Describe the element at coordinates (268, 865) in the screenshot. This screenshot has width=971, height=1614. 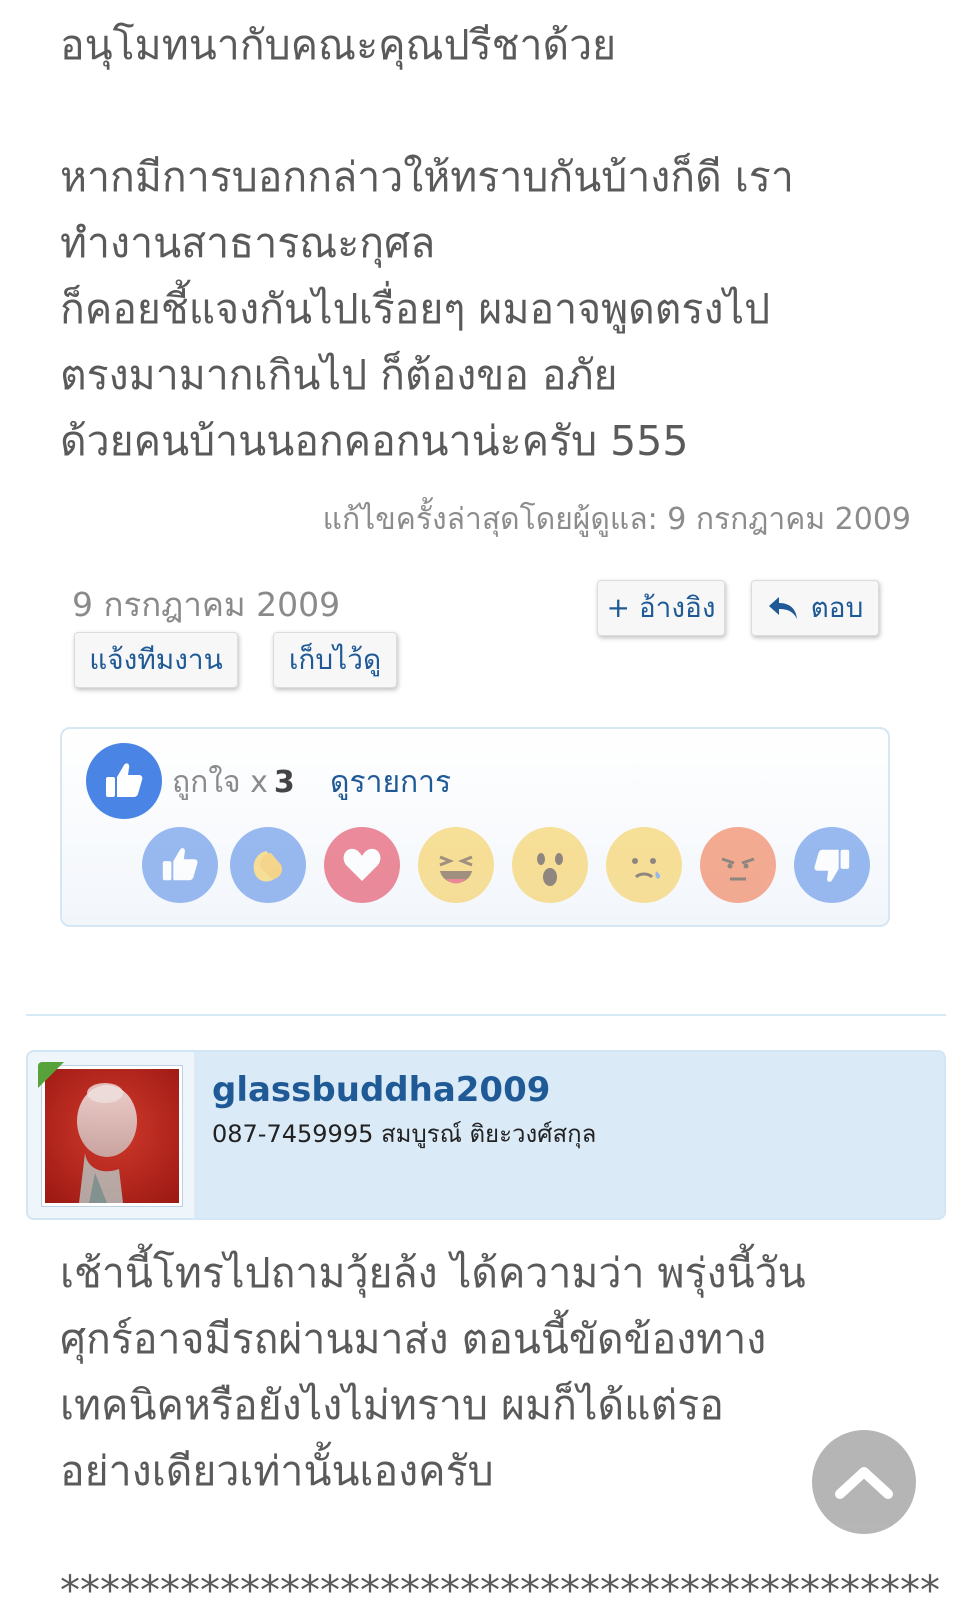
I see `clap-icon` at that location.